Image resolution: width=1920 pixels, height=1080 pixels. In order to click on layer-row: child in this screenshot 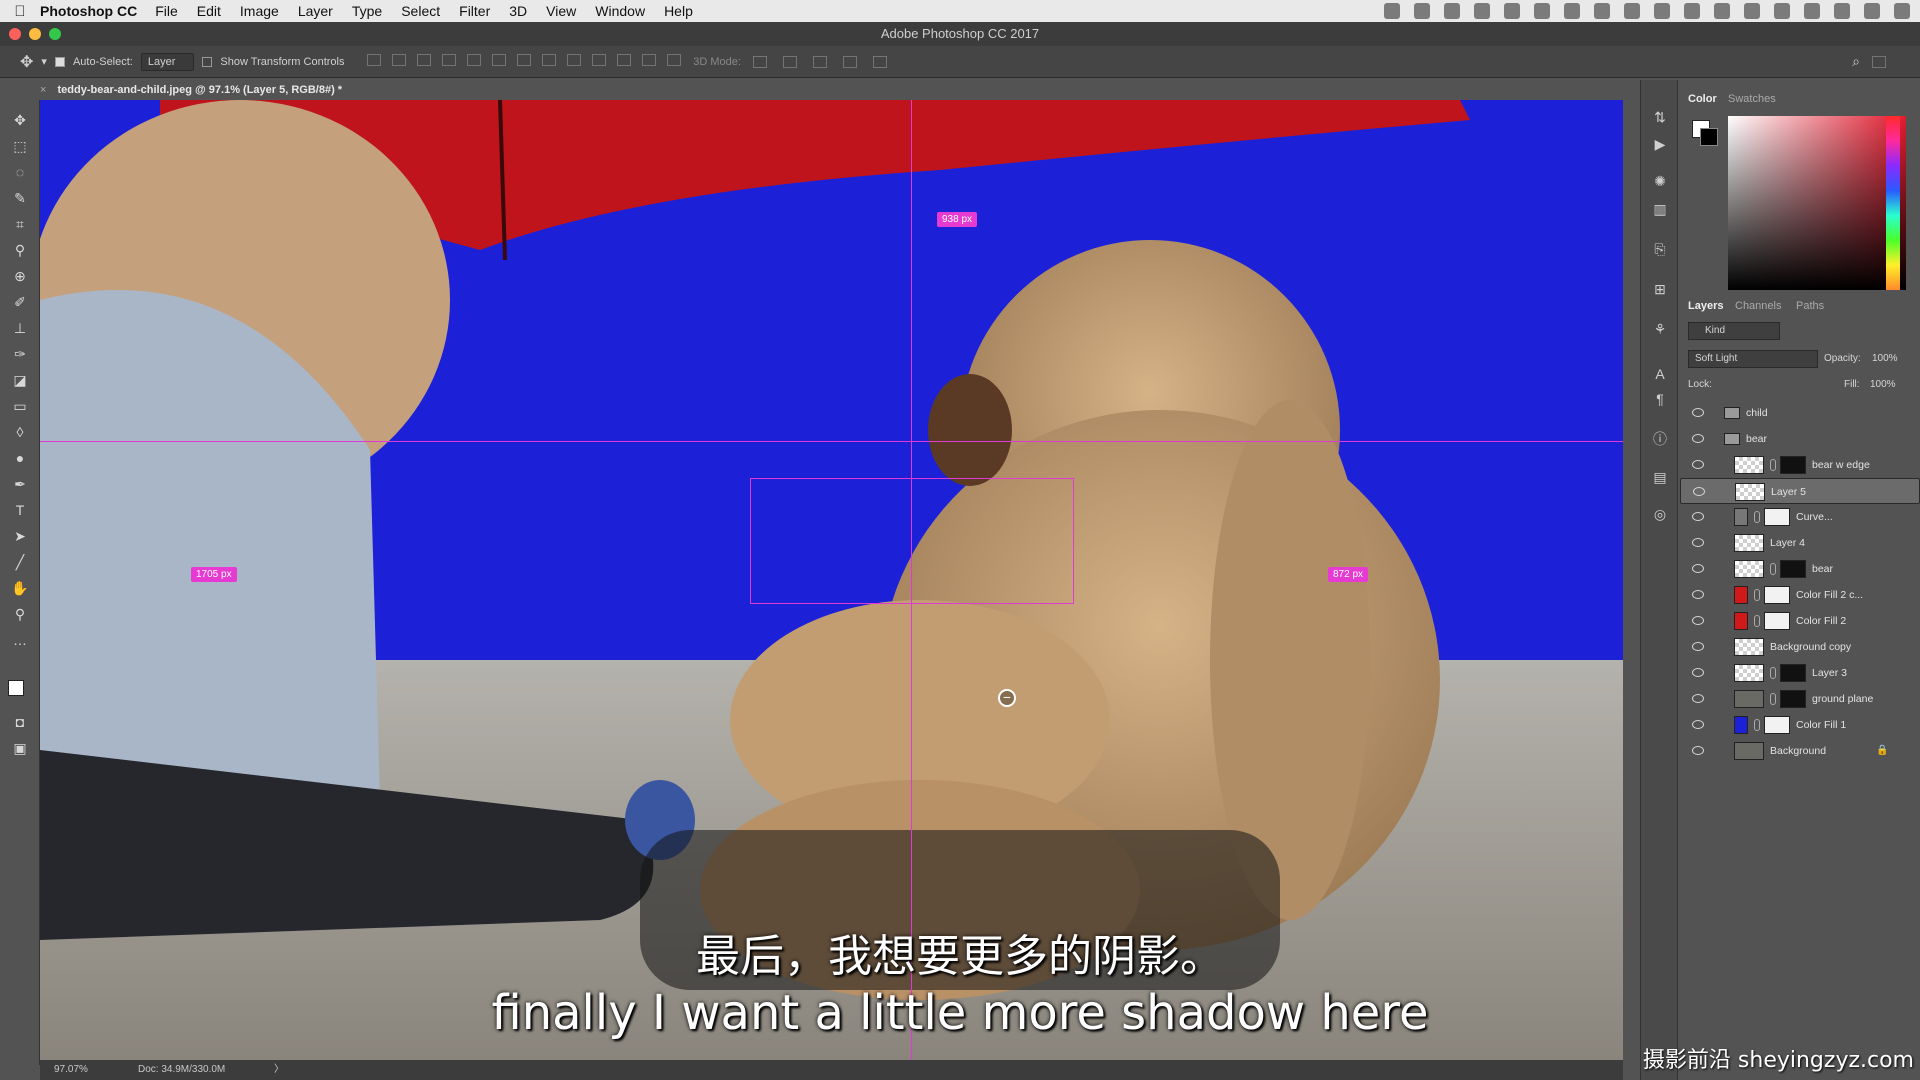, I will do `click(1800, 413)`.